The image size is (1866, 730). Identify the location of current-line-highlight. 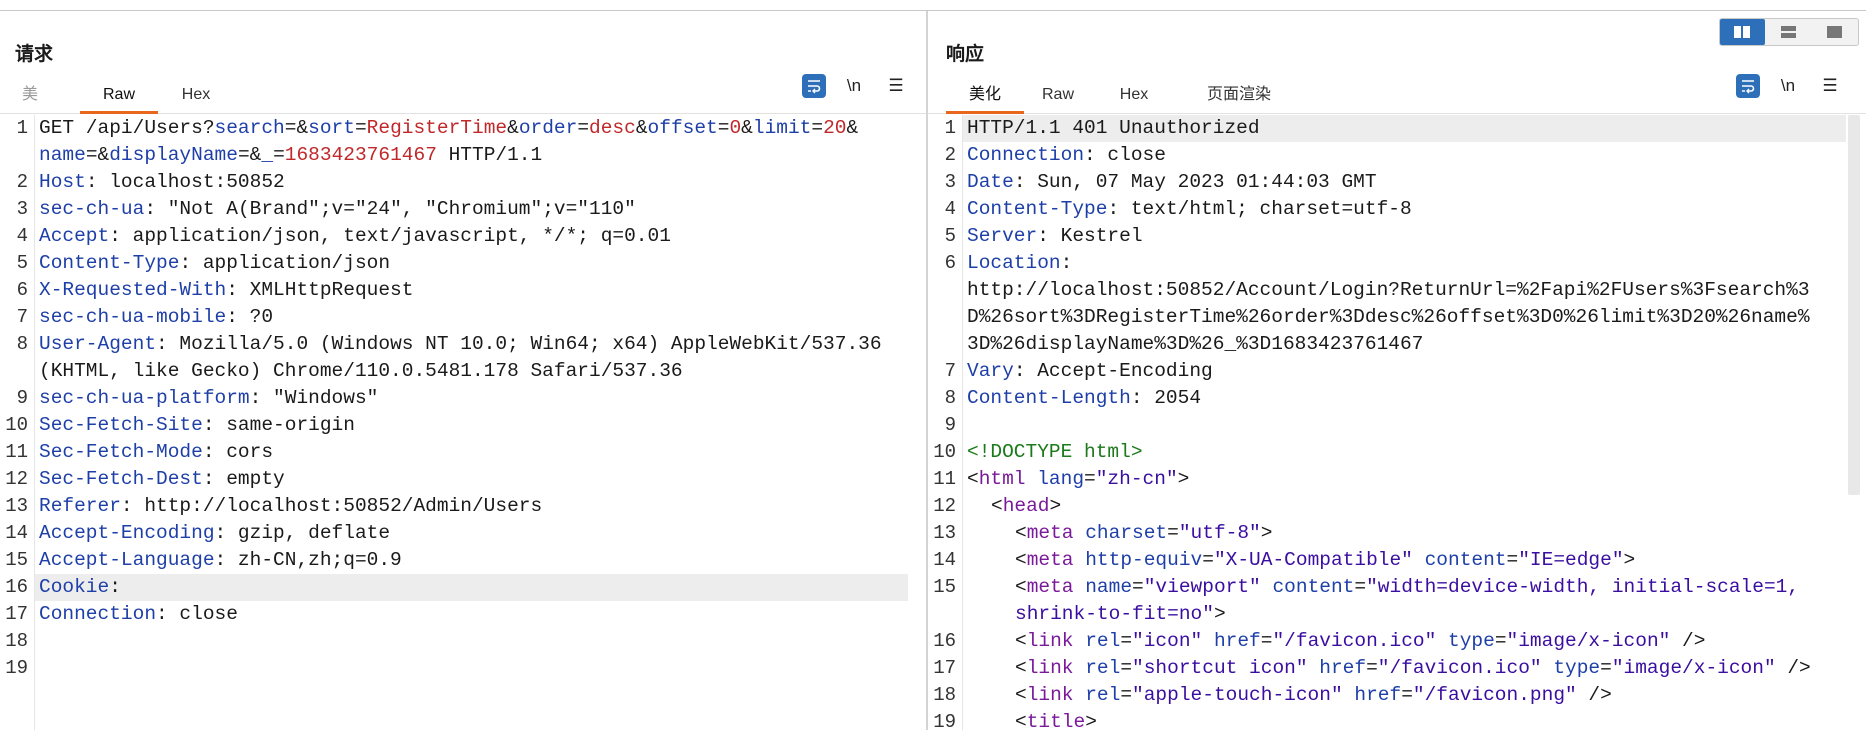
(471, 587).